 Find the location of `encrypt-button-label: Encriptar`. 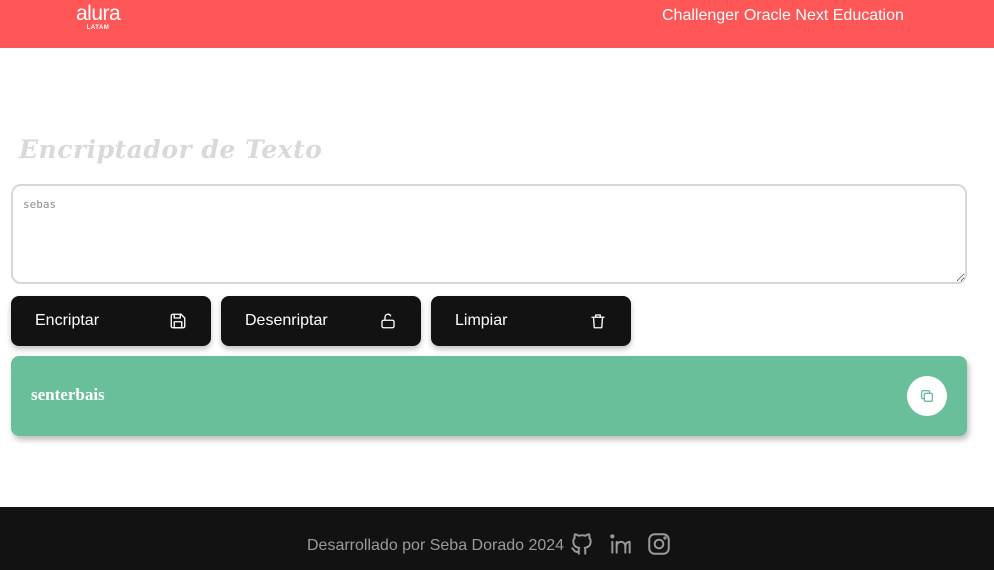

encrypt-button-label: Encriptar is located at coordinates (67, 320).